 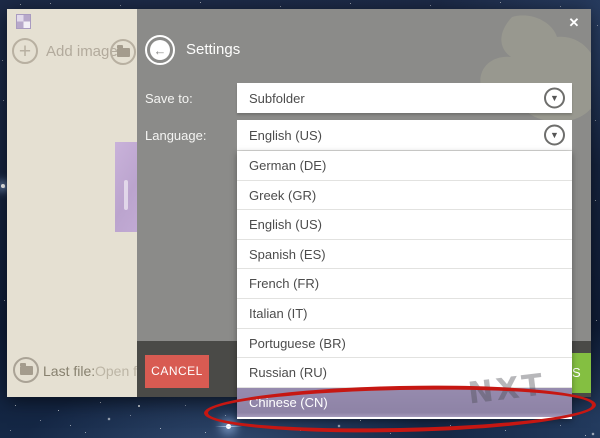 I want to click on save-to-value: Subfolder, so click(x=277, y=98).